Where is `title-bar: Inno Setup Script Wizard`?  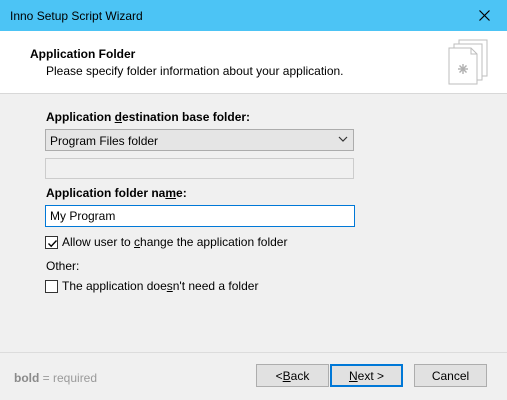 title-bar: Inno Setup Script Wizard is located at coordinates (253, 15).